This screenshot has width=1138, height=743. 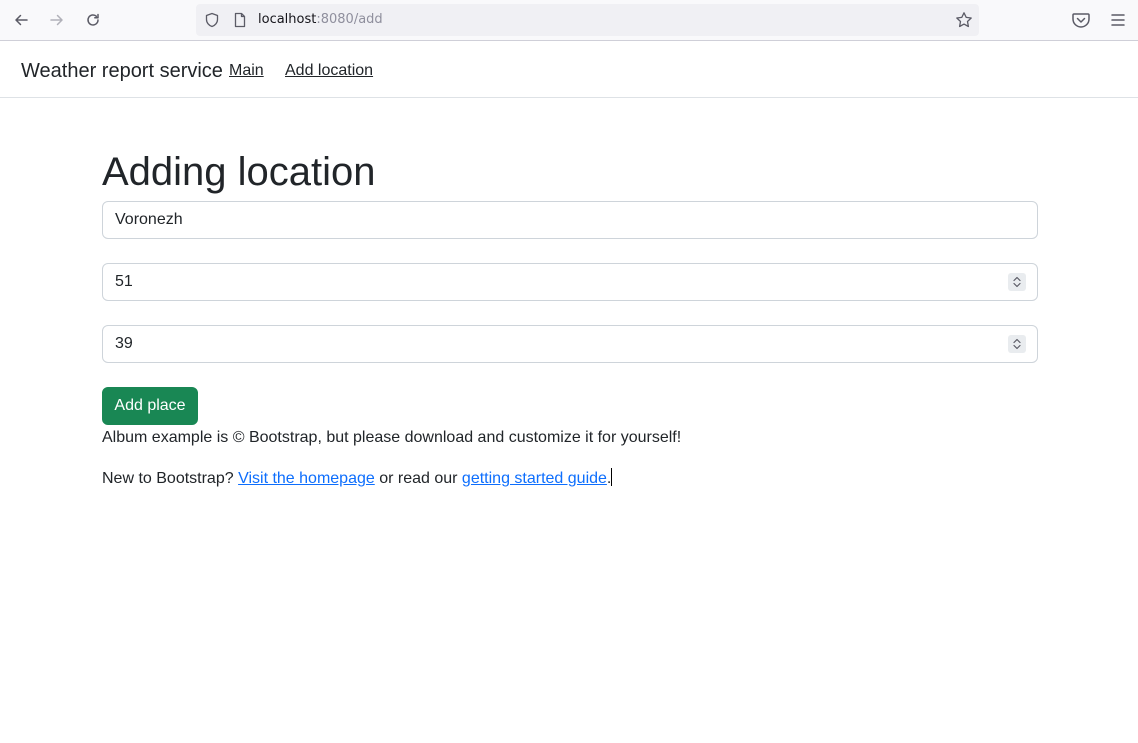 What do you see at coordinates (569, 69) in the screenshot?
I see `app-navbar: Weather report service Main Add location` at bounding box center [569, 69].